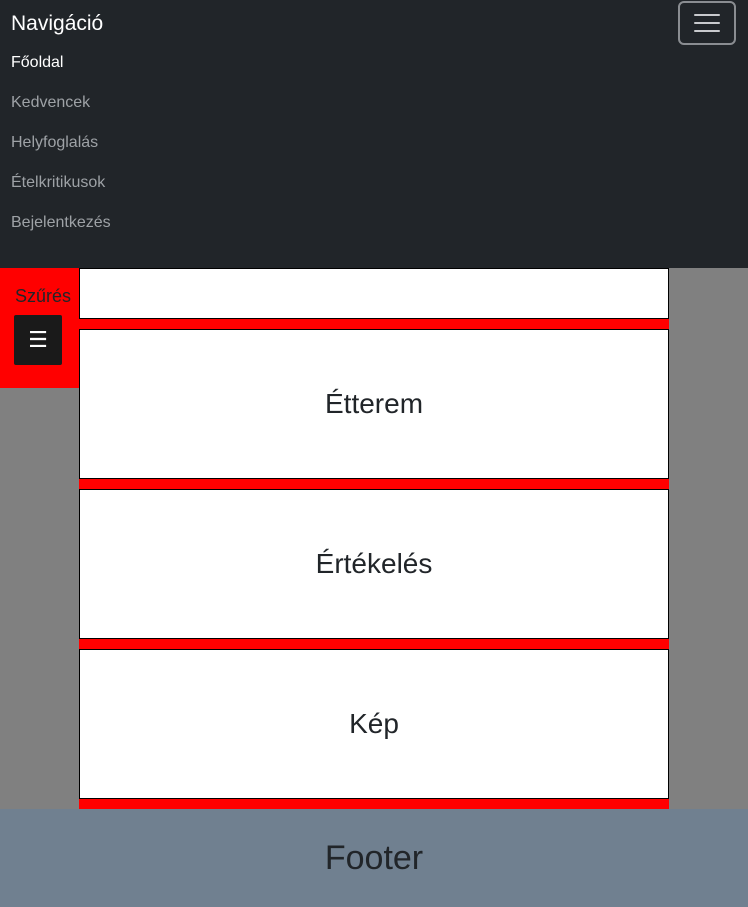 This screenshot has width=748, height=907. I want to click on card-top, so click(374, 293).